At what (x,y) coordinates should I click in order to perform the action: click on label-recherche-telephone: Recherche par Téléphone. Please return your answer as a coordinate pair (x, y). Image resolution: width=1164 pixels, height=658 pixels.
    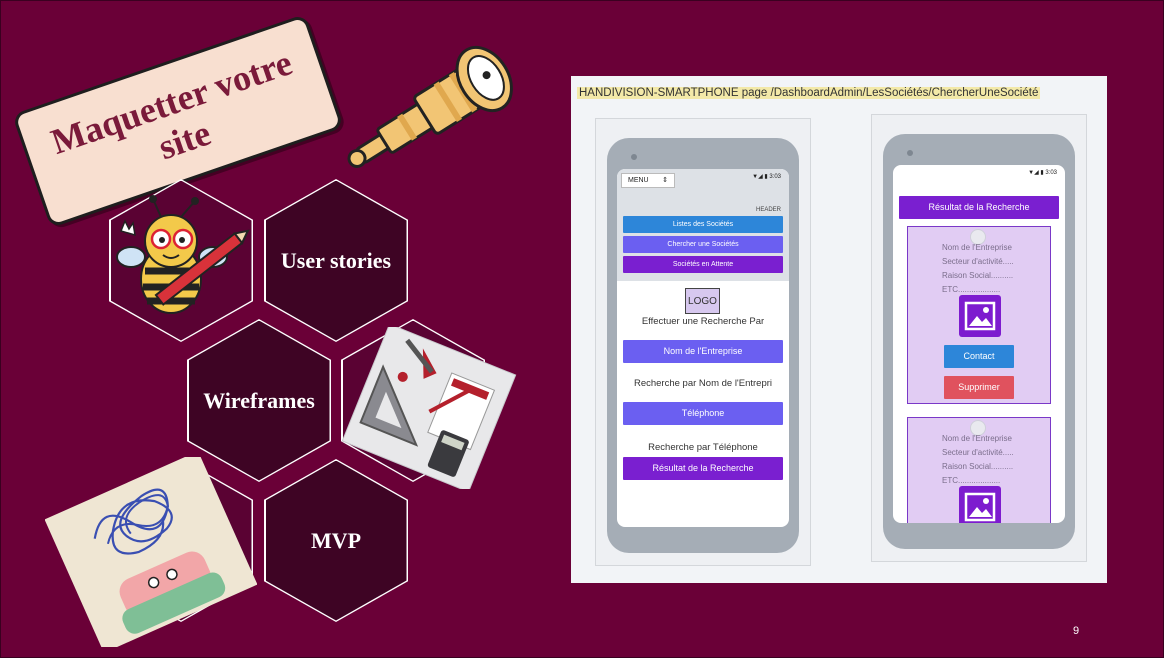
    Looking at the image, I should click on (703, 447).